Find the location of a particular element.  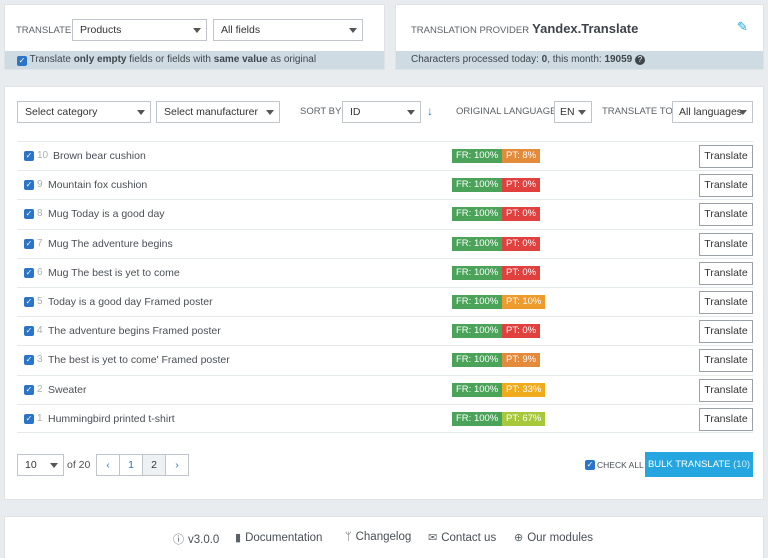

version-label: v3.0.0 is located at coordinates (204, 540).